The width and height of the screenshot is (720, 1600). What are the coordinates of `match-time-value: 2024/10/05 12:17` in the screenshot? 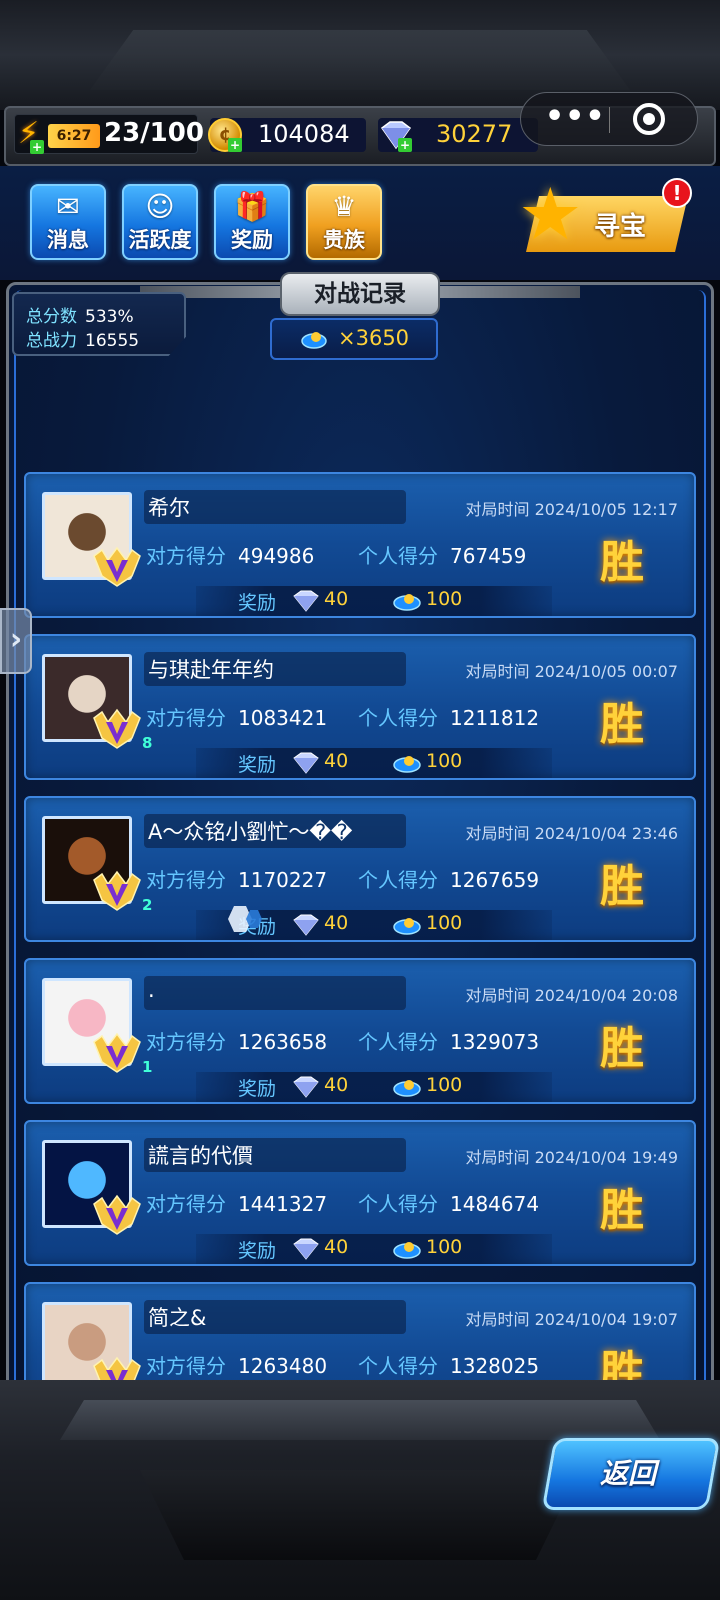 It's located at (606, 509).